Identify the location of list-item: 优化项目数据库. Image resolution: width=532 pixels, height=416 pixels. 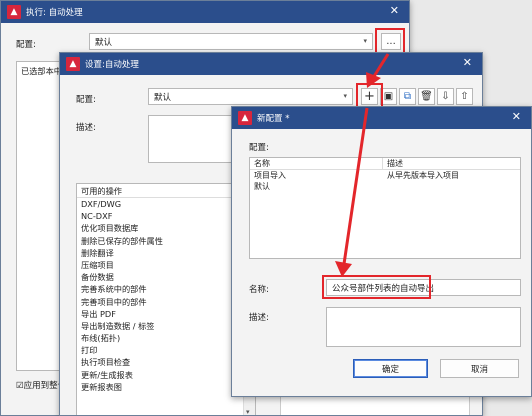
(166, 228).